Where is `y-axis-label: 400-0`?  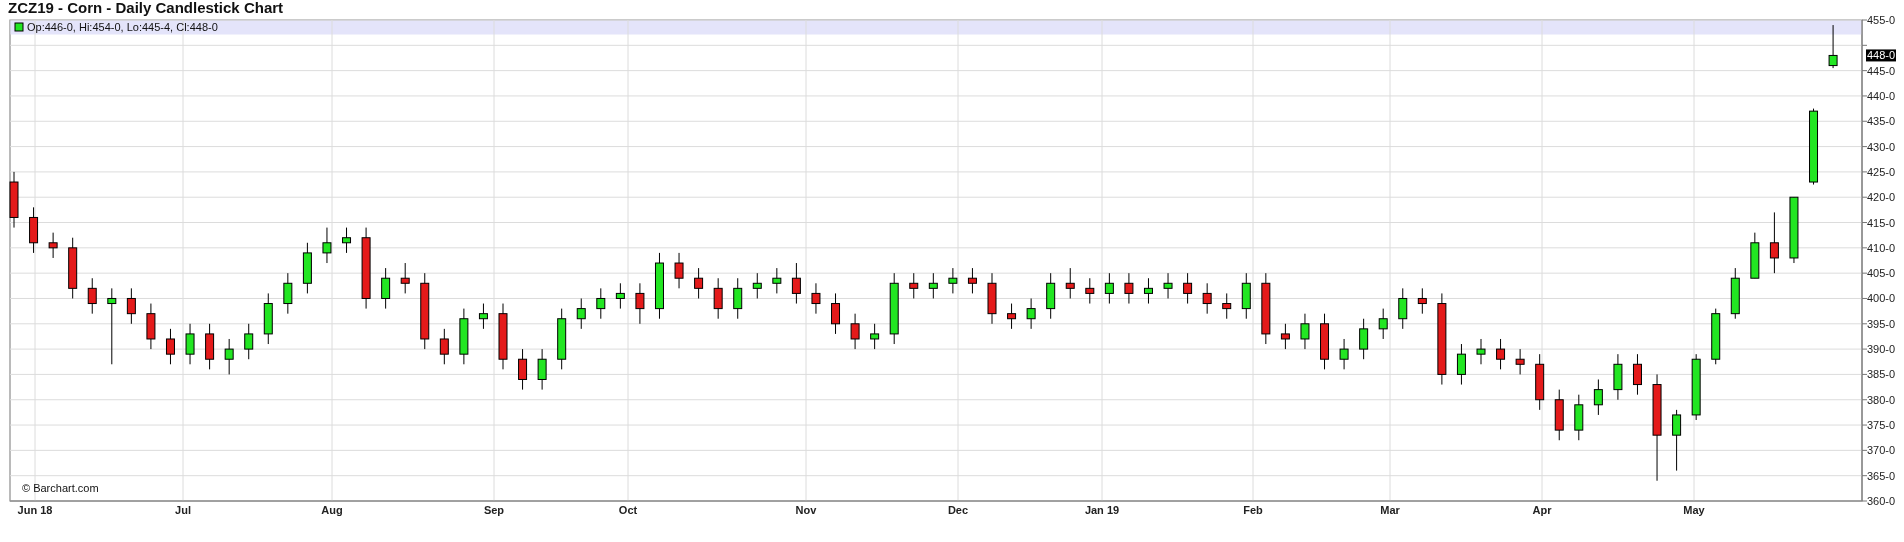
y-axis-label: 400-0 is located at coordinates (1881, 298).